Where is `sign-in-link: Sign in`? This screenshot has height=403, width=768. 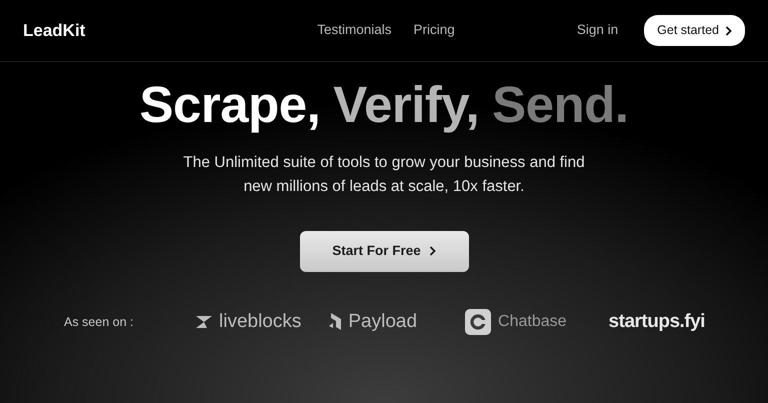
sign-in-link: Sign in is located at coordinates (597, 30).